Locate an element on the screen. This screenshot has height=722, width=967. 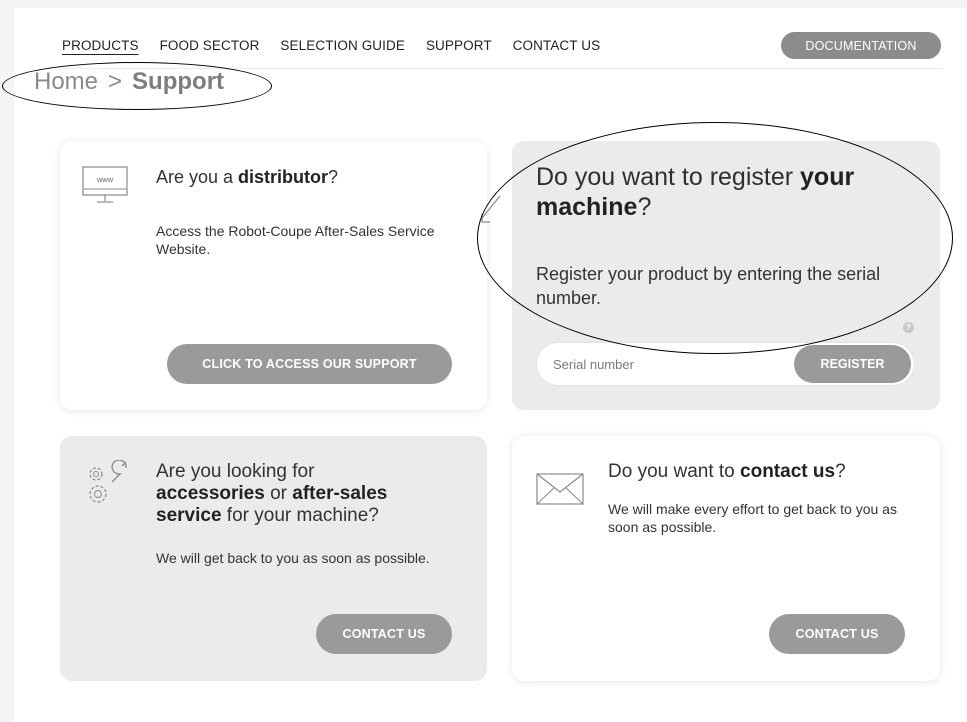
help-icon: ? is located at coordinates (908, 327).